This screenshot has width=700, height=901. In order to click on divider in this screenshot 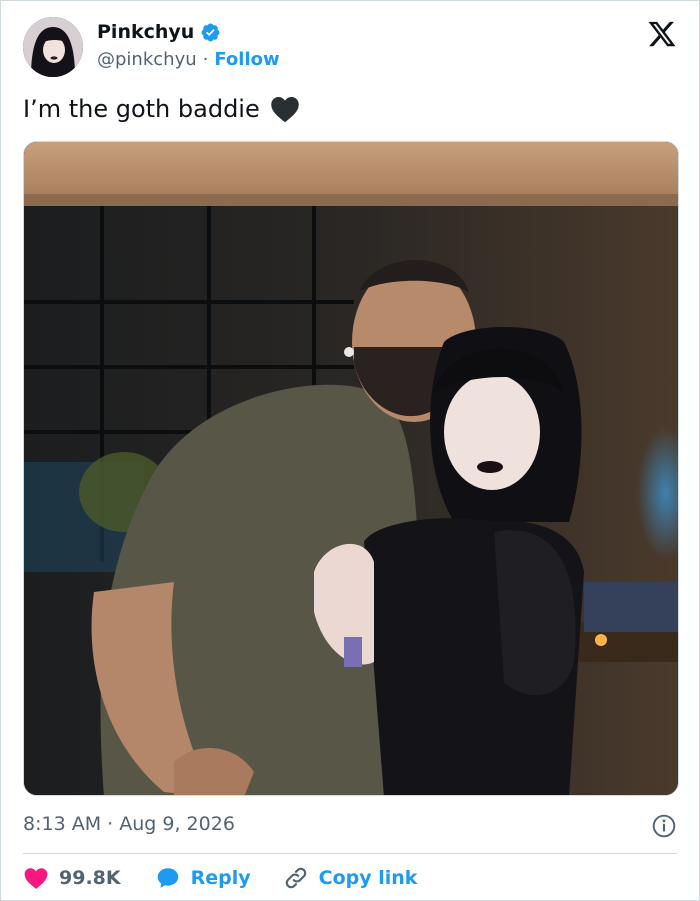, I will do `click(350, 853)`.